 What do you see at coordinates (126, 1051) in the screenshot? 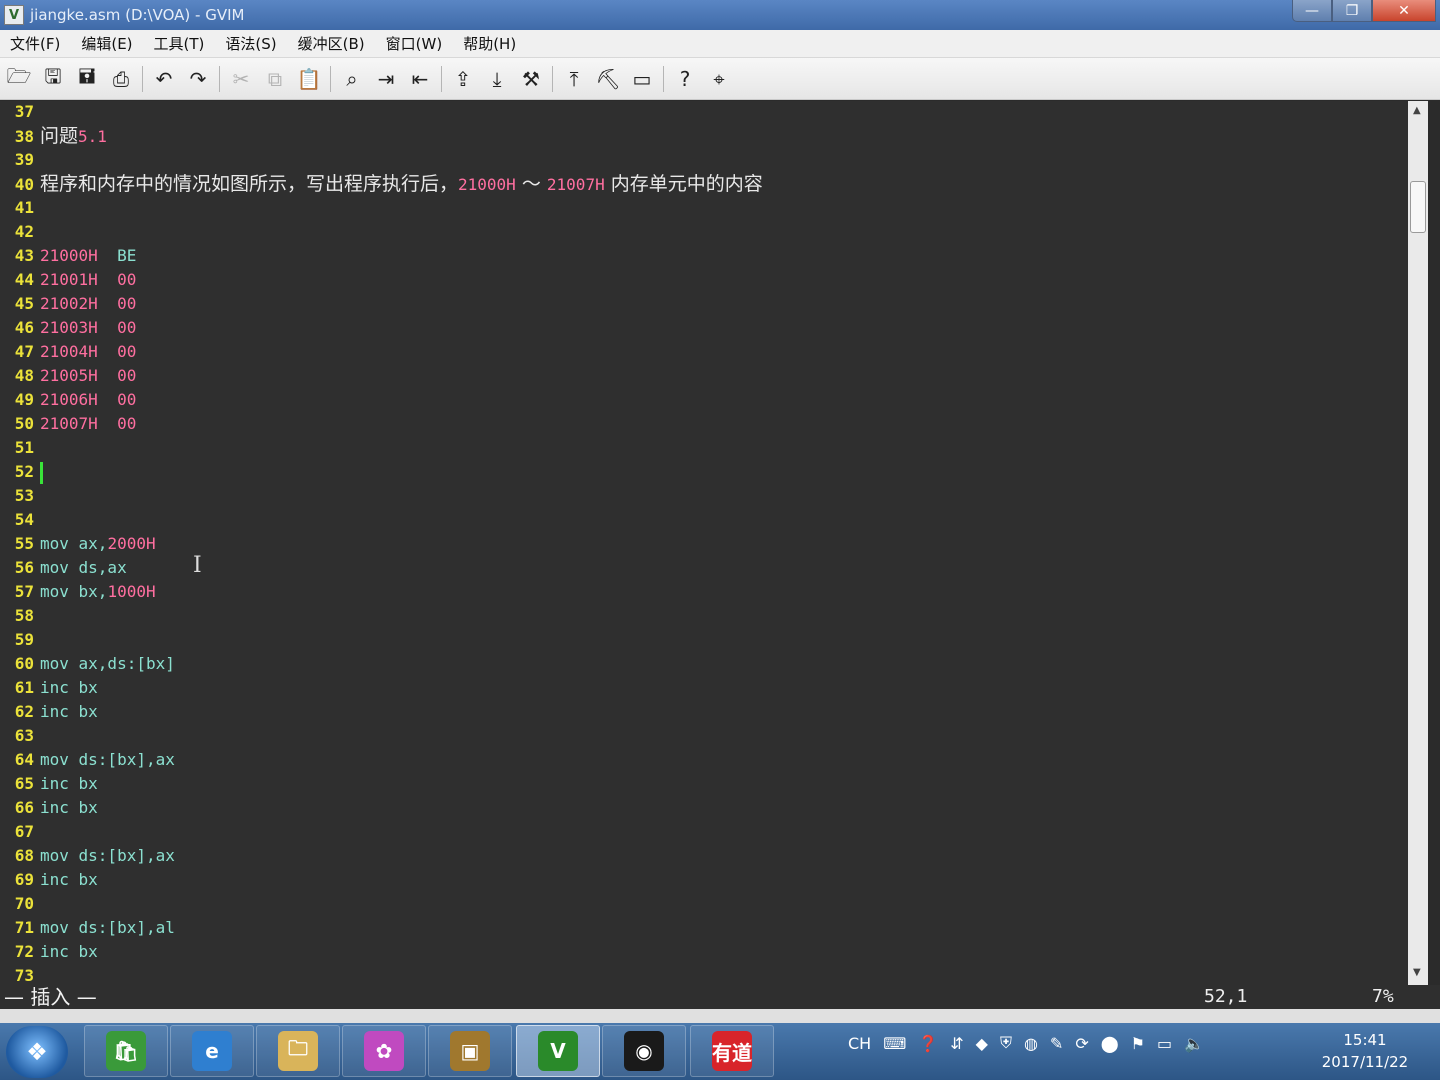
I see `taskbar-button: 🛍` at bounding box center [126, 1051].